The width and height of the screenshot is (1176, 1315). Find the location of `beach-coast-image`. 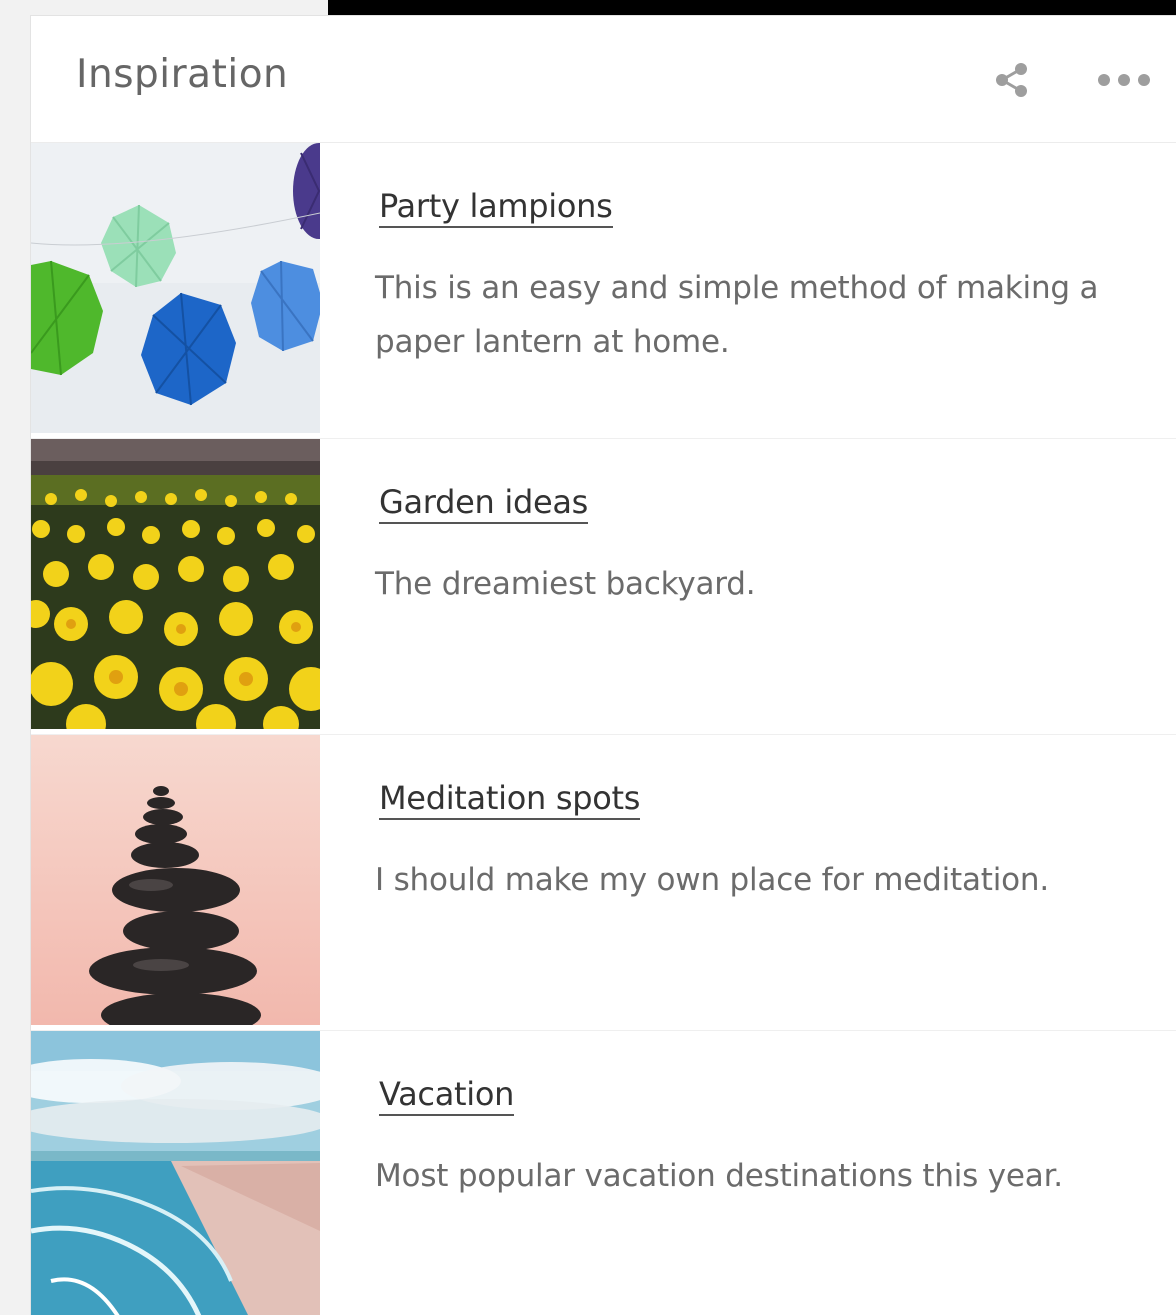

beach-coast-image is located at coordinates (175, 1173).